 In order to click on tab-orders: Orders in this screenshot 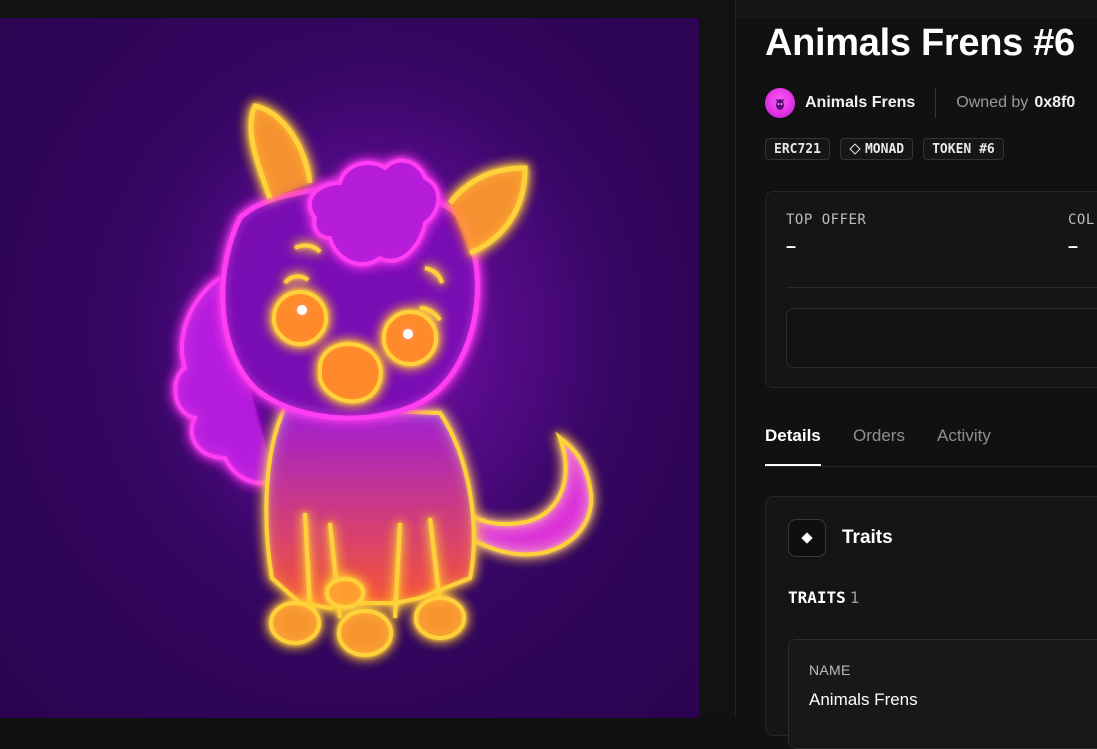, I will do `click(879, 445)`.